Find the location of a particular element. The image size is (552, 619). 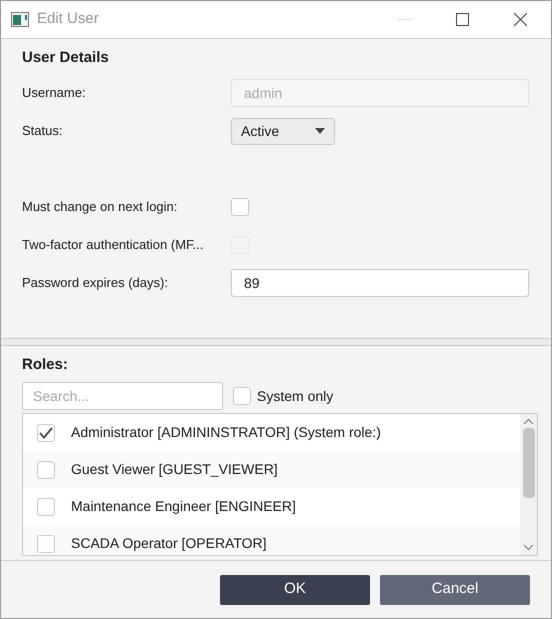

status-dropdown: Active is located at coordinates (283, 131).